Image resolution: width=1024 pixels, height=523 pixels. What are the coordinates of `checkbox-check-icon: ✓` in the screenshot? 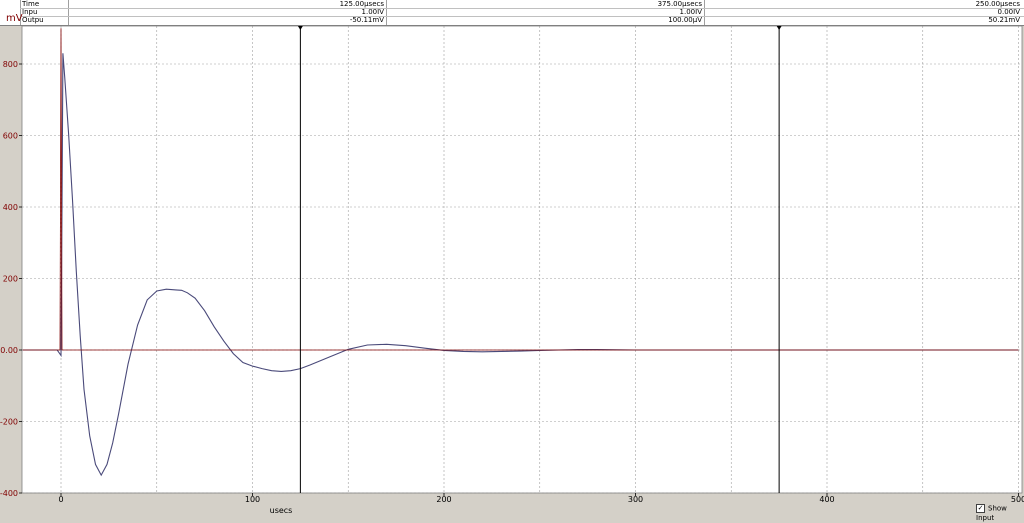 It's located at (980, 508).